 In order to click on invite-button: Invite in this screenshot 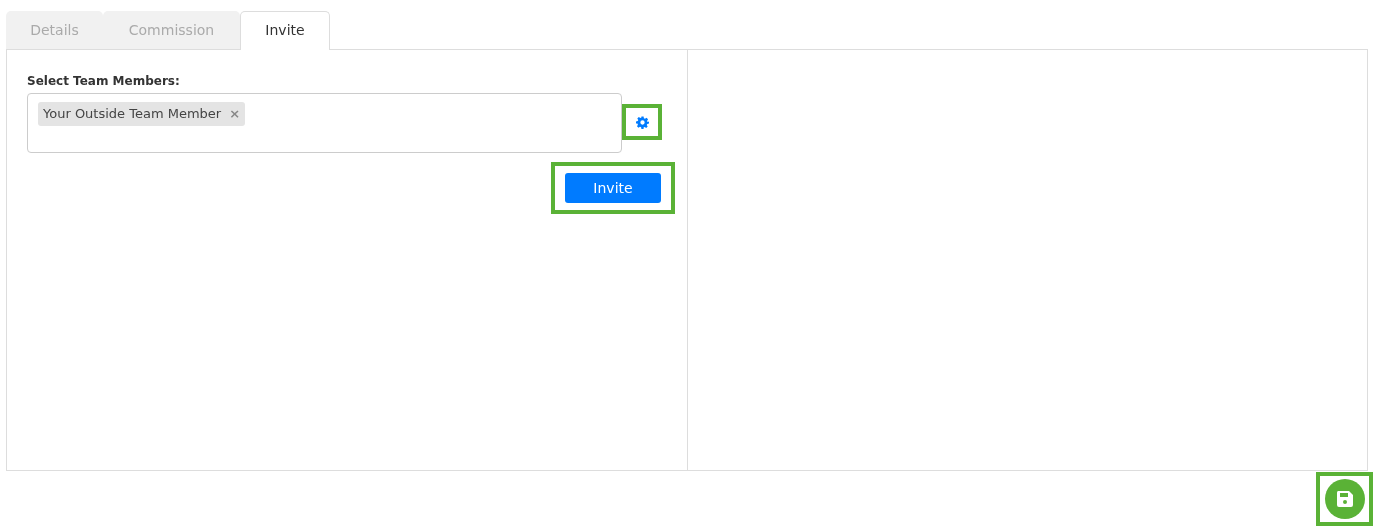, I will do `click(613, 188)`.